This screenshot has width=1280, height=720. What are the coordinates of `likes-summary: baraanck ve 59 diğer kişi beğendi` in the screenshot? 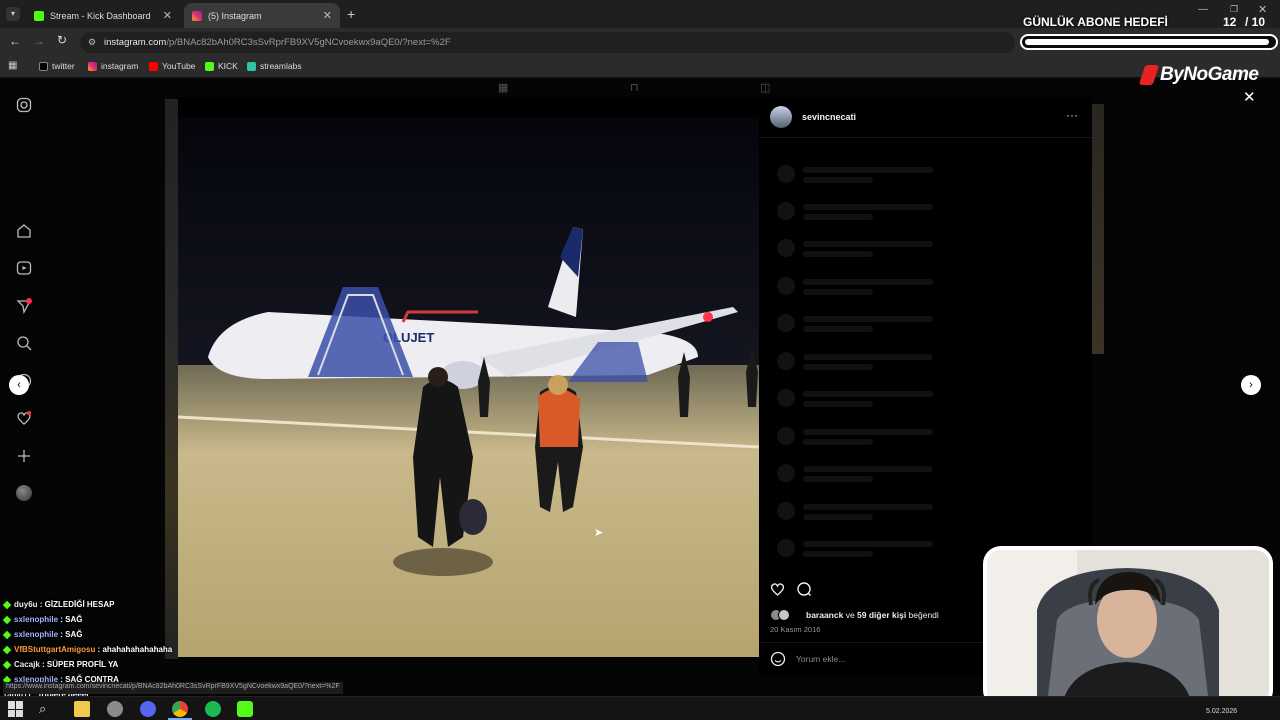 It's located at (872, 615).